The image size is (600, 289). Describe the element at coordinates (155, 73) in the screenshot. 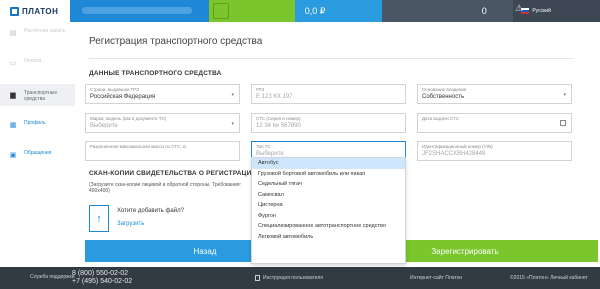

I see `section-title-vehicle: ДАННЫЕ ТРАНСПОРТНОГО СРЕДСТВА` at that location.